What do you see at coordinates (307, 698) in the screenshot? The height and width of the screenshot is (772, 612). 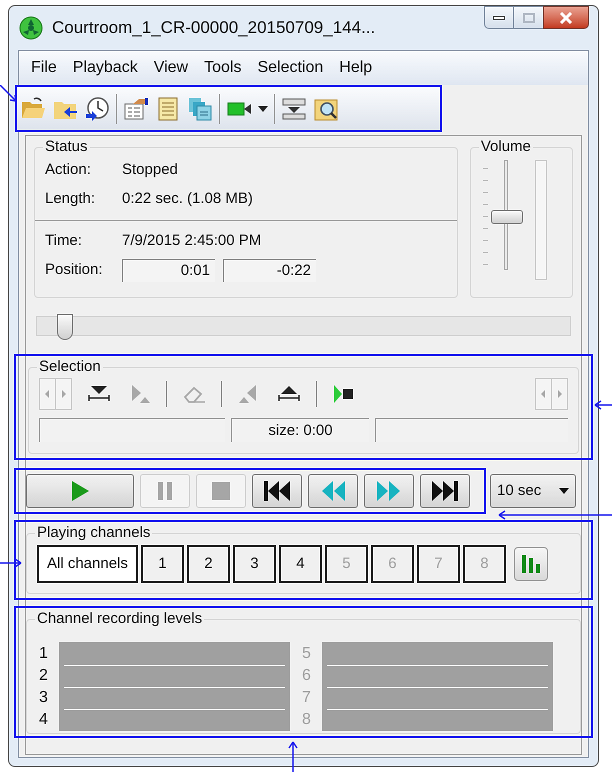 I see `channel-number: 7` at bounding box center [307, 698].